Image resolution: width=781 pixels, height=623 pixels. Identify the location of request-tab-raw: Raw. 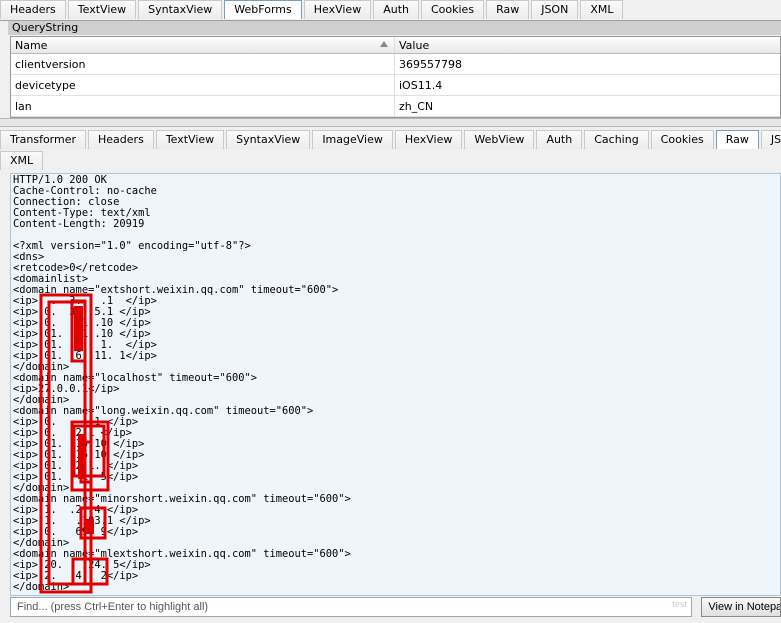
(508, 9).